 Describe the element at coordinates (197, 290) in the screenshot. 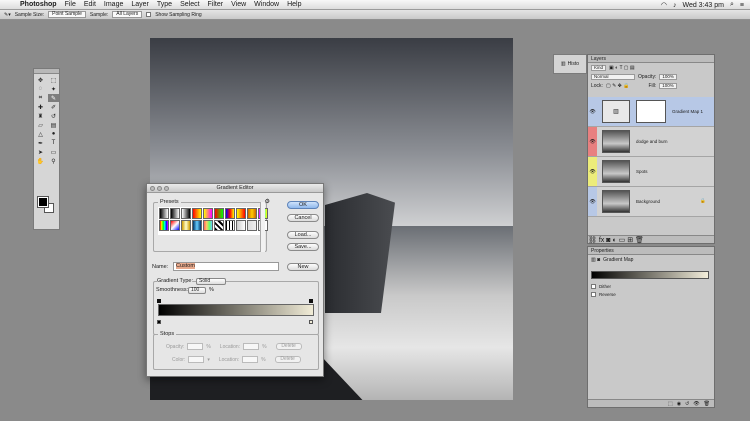

I see `smoothness-field: 100` at that location.